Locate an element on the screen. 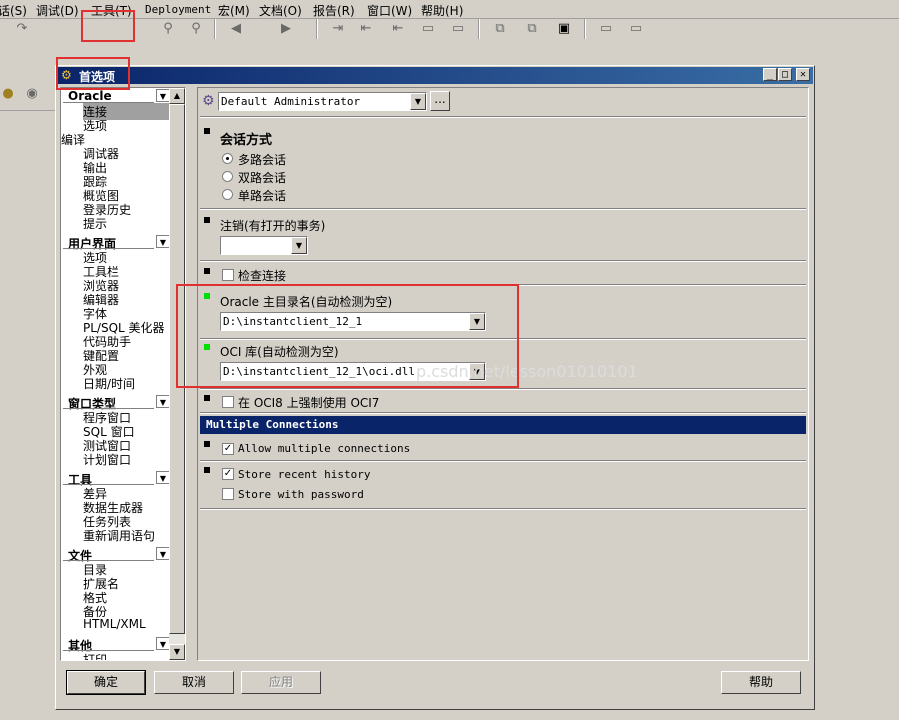 The width and height of the screenshot is (899, 720). outdent-icon: ⇤ is located at coordinates (398, 29).